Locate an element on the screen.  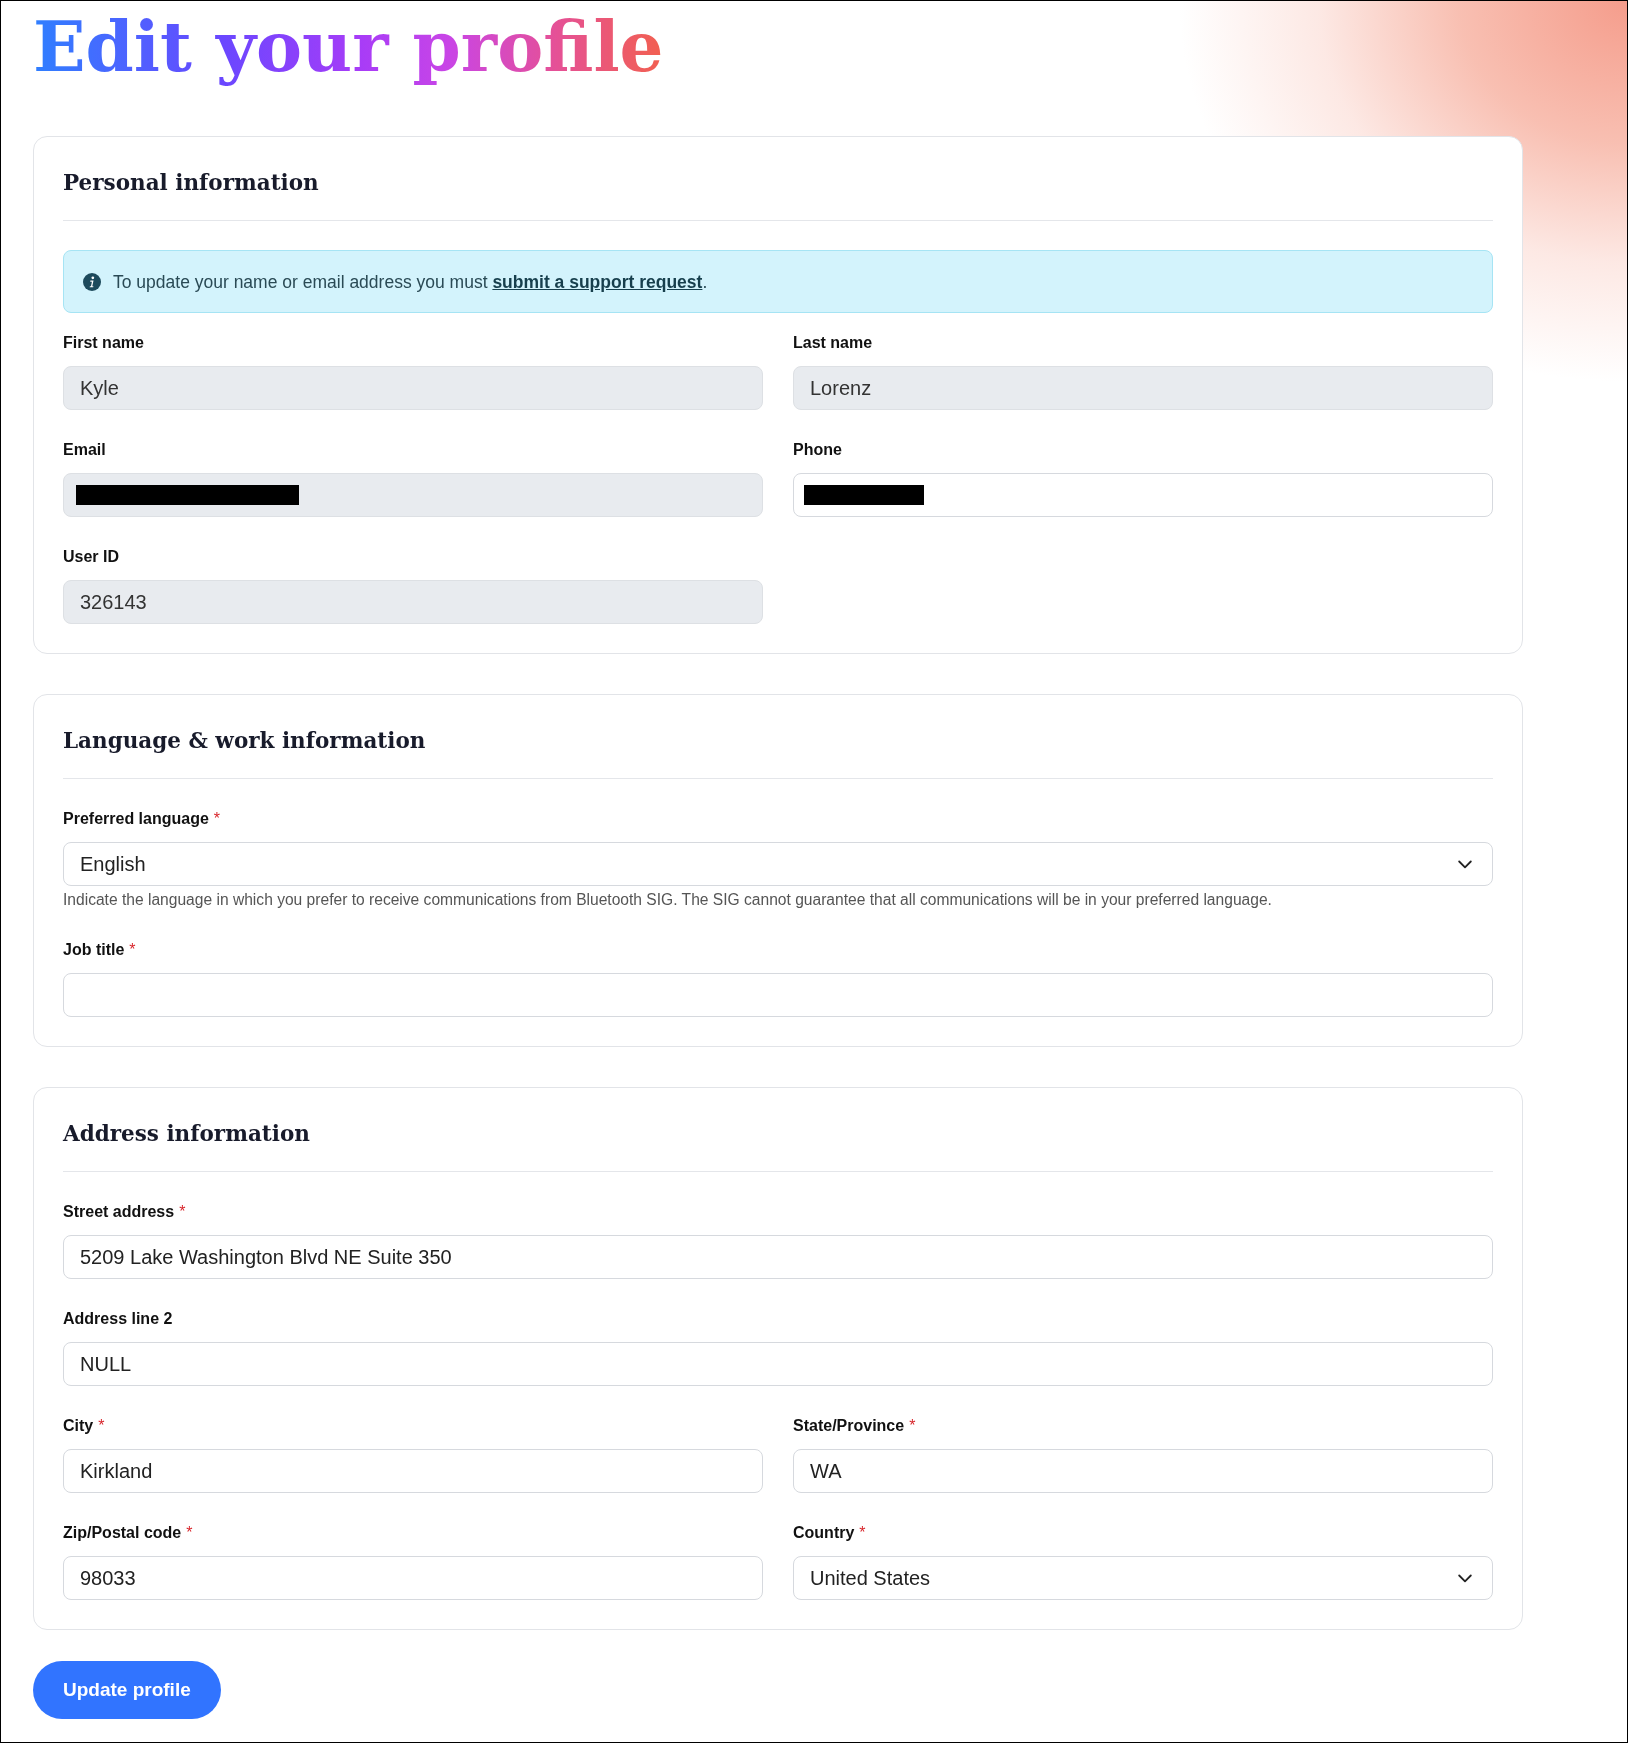
text-field: Kirkland is located at coordinates (413, 1471).